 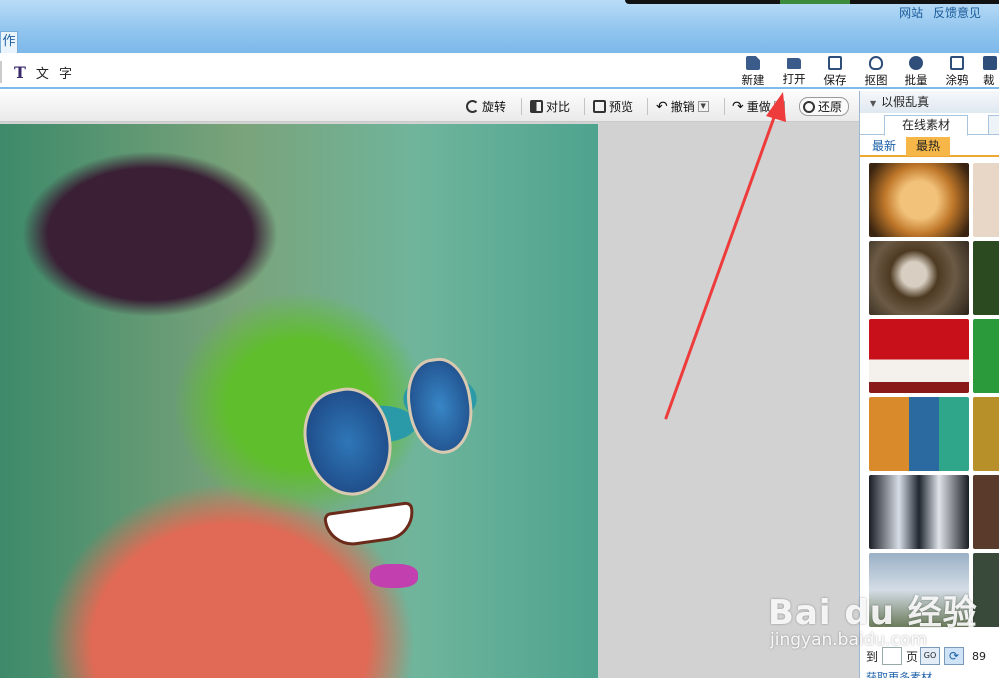 I want to click on compare-button: 对比, so click(x=550, y=106).